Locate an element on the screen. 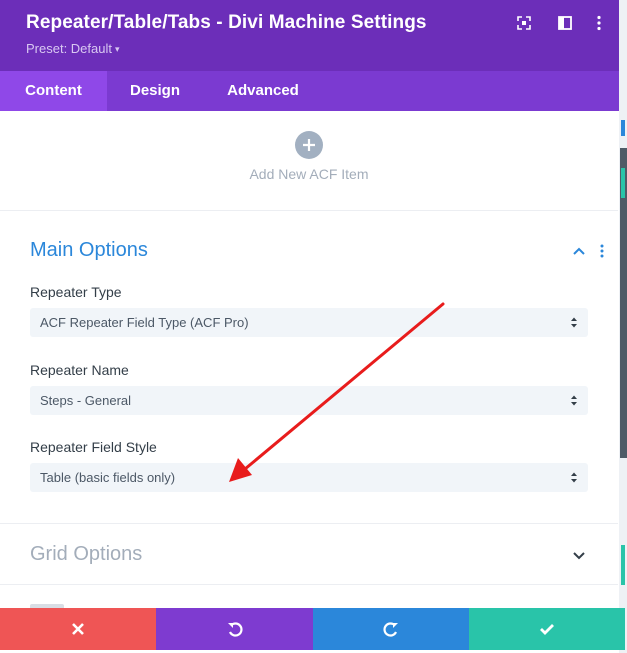 The image size is (627, 653). undo-button is located at coordinates (234, 629).